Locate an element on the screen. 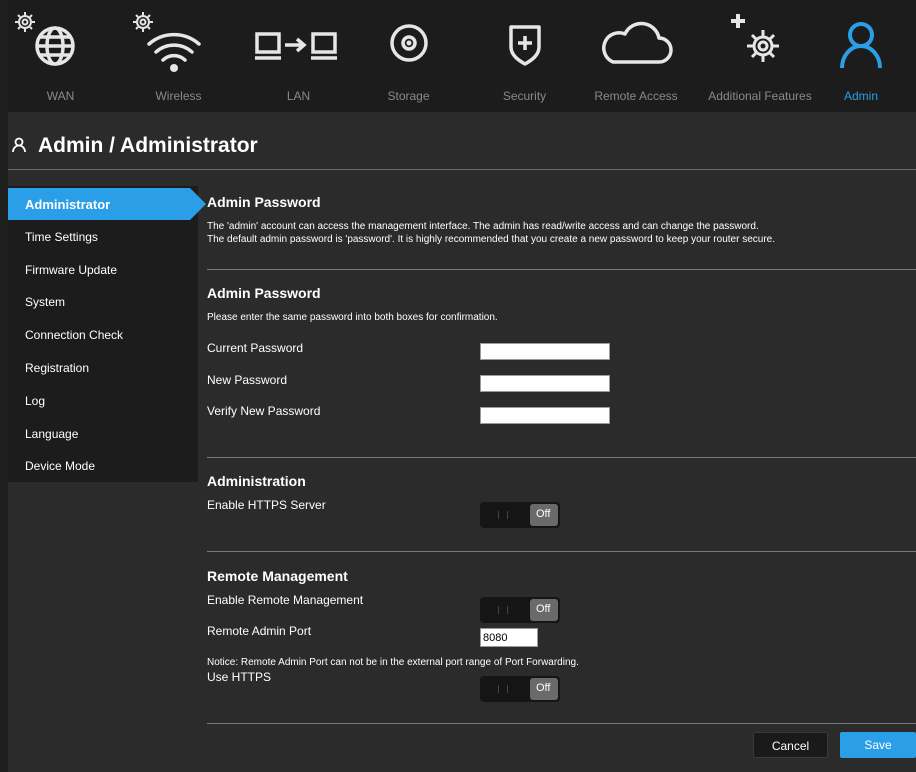 The image size is (916, 772). use-https-label: Use HTTPS is located at coordinates (239, 677).